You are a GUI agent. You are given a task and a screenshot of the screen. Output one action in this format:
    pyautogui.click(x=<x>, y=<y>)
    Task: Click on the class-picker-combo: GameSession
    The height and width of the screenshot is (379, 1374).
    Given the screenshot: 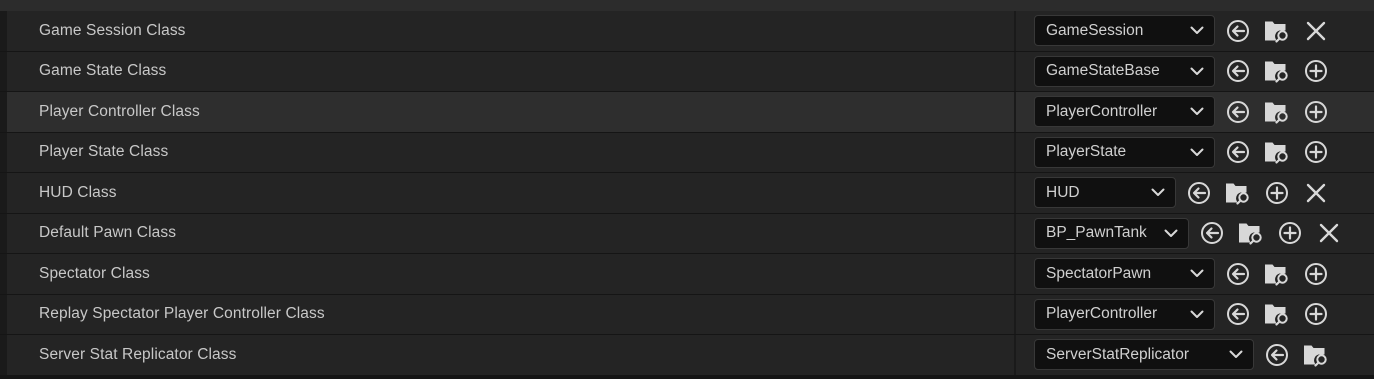 What is the action you would take?
    pyautogui.click(x=1124, y=31)
    